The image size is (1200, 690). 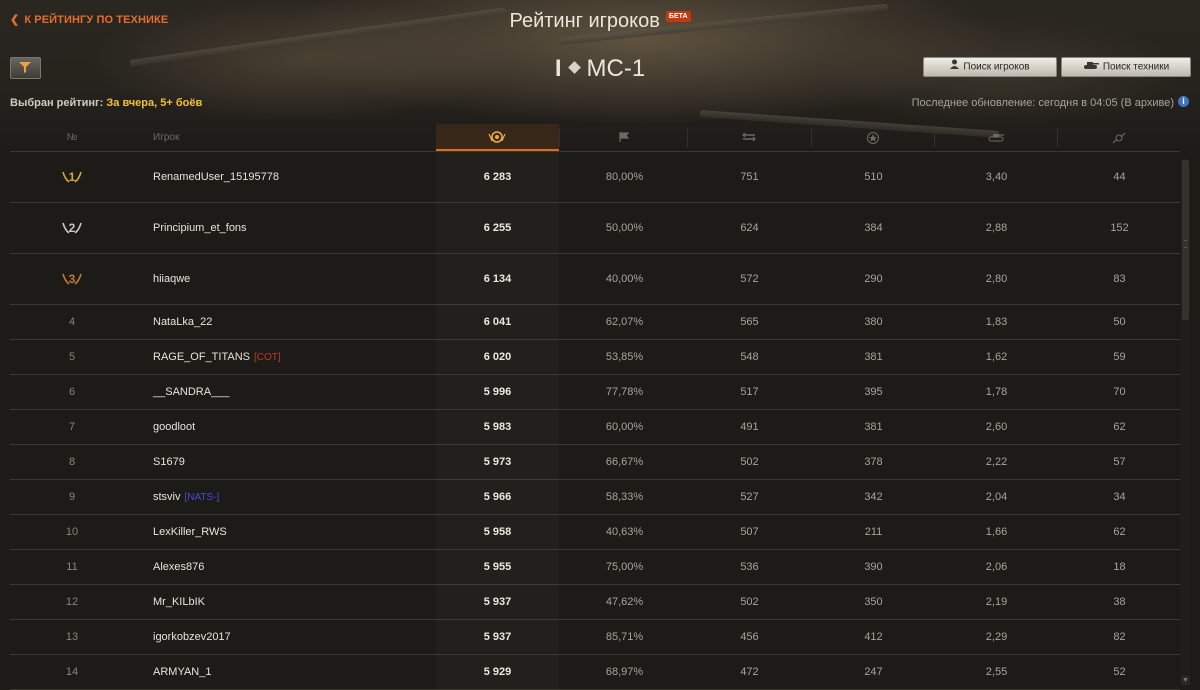 What do you see at coordinates (1185, 680) in the screenshot?
I see `scroll-down-arrow-icon: ▼` at bounding box center [1185, 680].